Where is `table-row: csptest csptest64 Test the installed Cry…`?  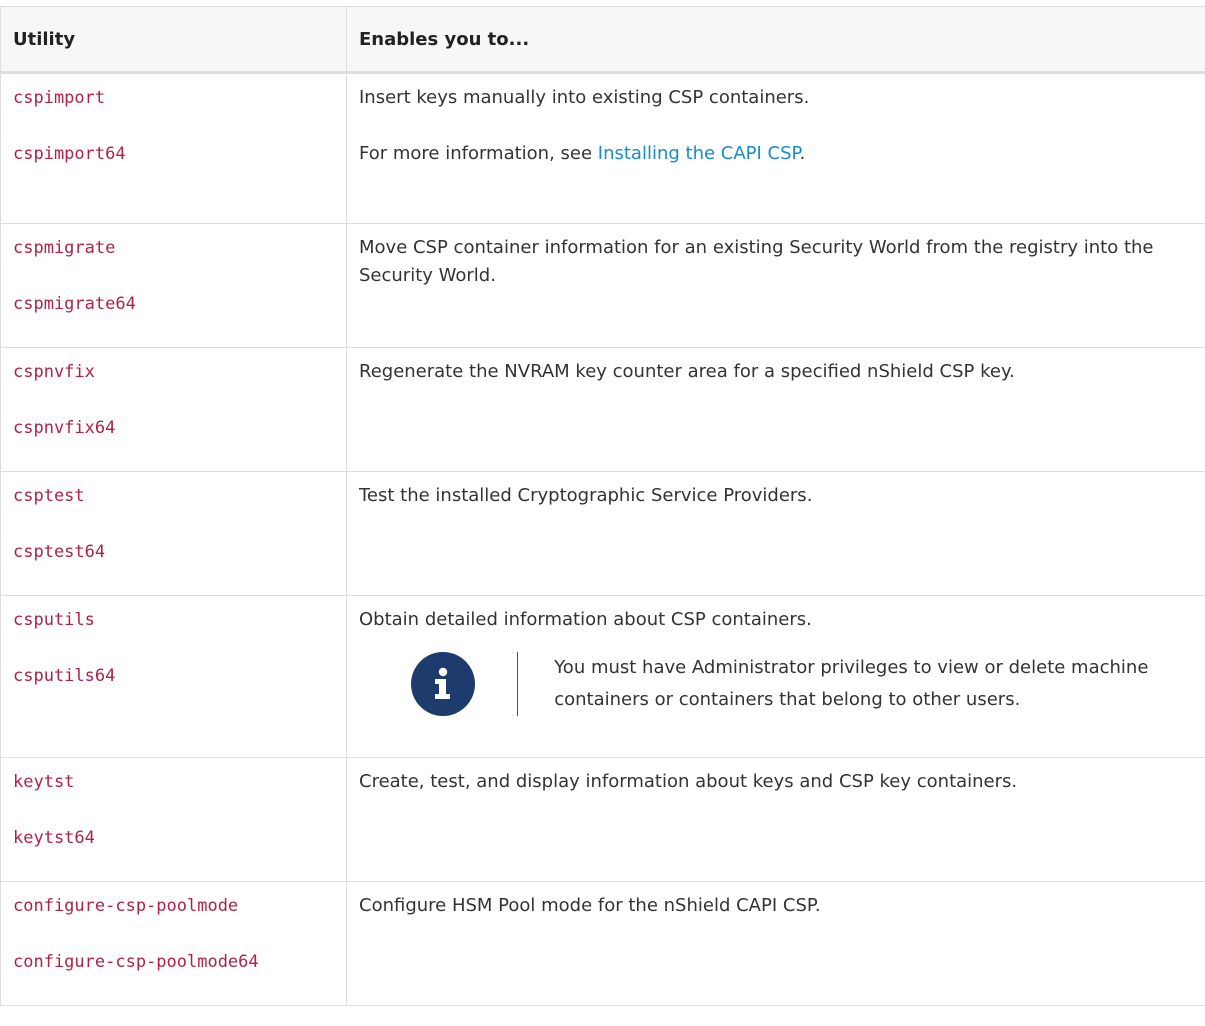
table-row: csptest csptest64 Test the installed Cry… is located at coordinates (602, 533).